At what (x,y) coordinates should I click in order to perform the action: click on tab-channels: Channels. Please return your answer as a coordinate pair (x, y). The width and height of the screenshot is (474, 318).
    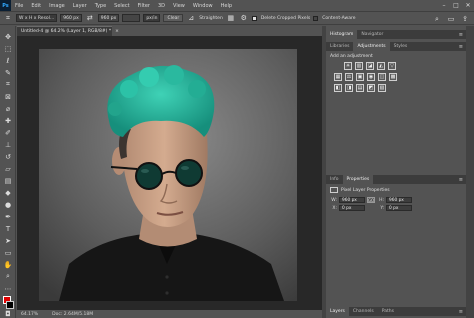
    Looking at the image, I should click on (363, 311).